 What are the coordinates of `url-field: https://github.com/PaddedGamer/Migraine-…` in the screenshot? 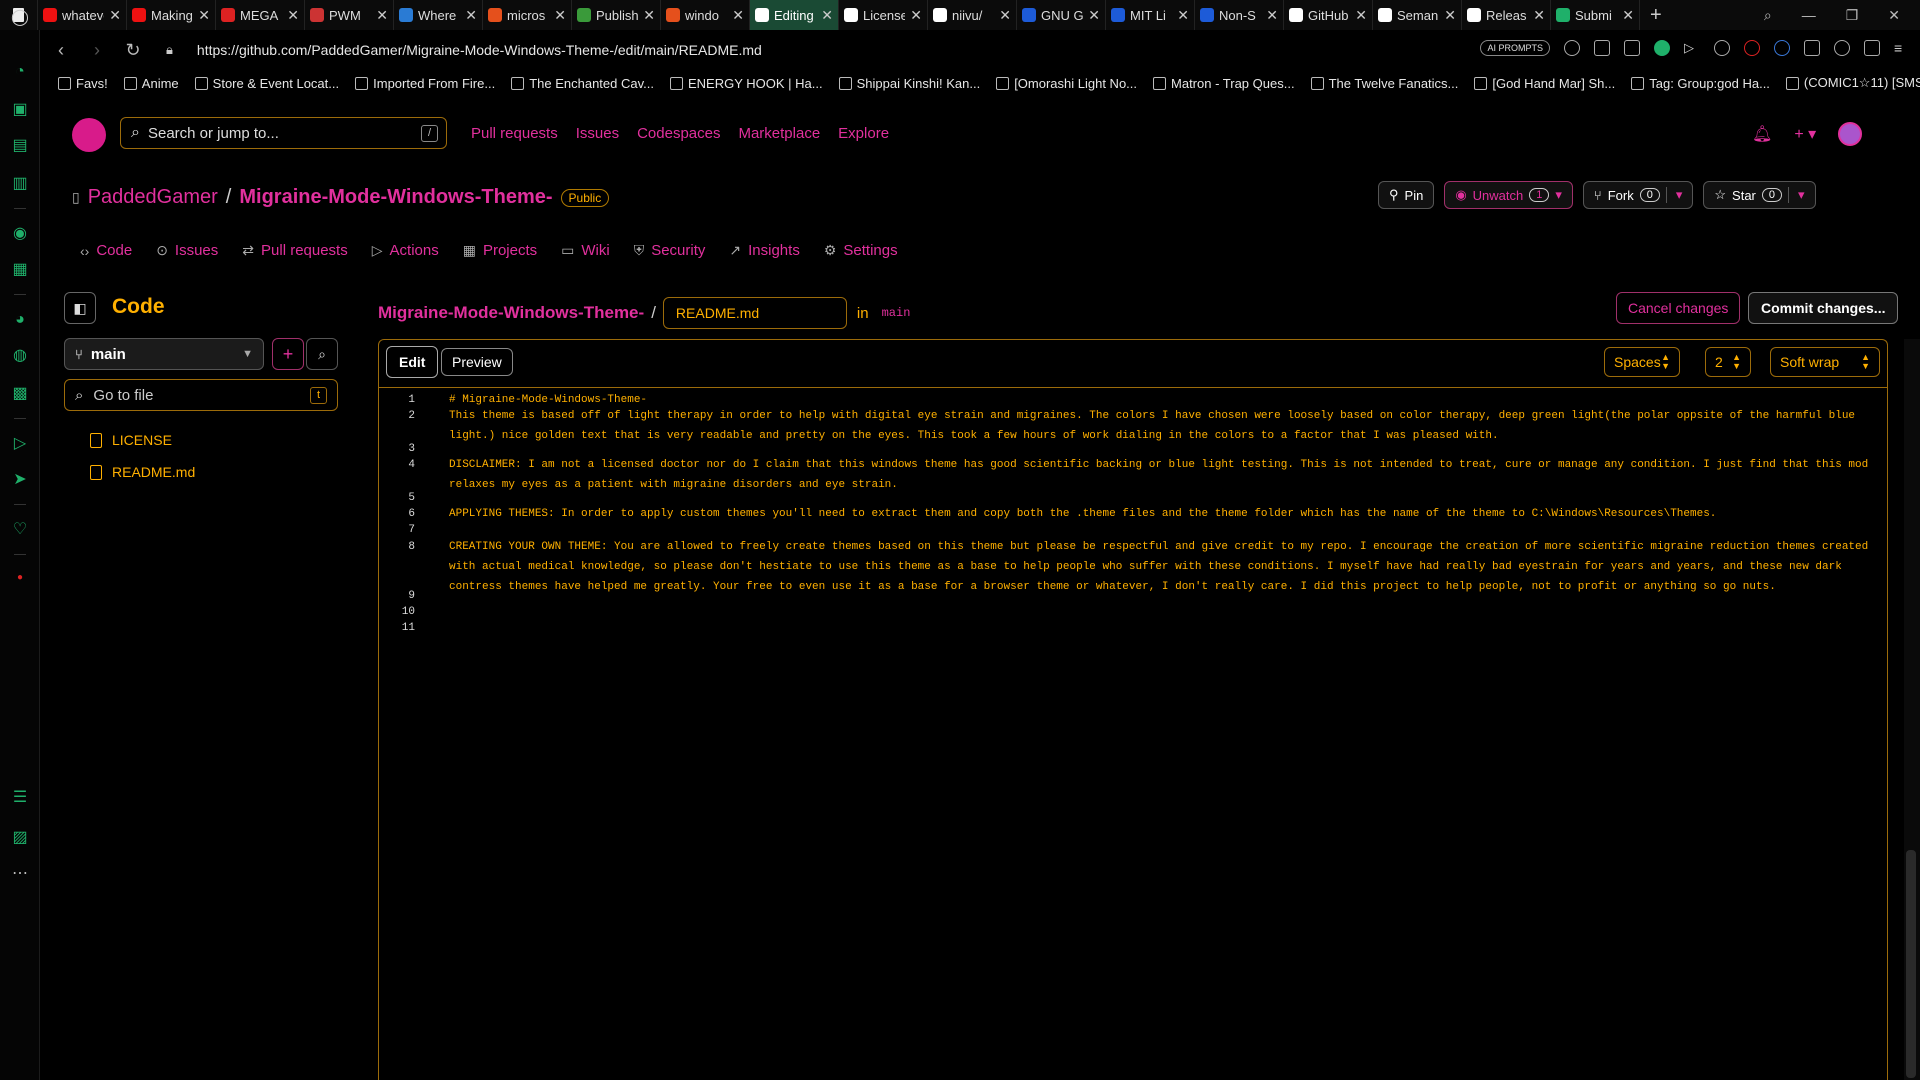 It's located at (479, 50).